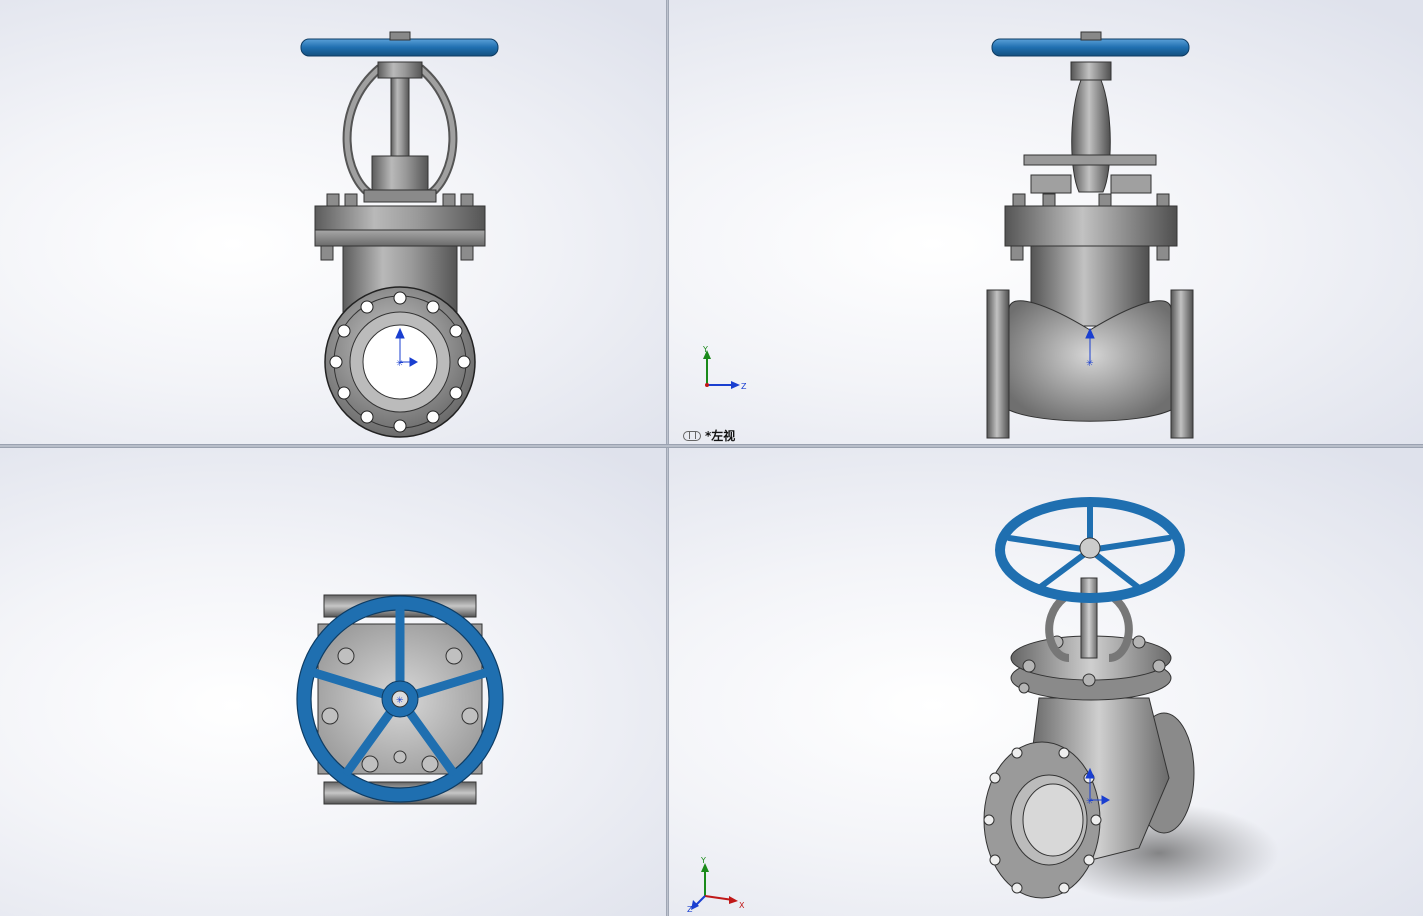 This screenshot has height=916, width=1423. I want to click on svg-text: X, so click(742, 905).